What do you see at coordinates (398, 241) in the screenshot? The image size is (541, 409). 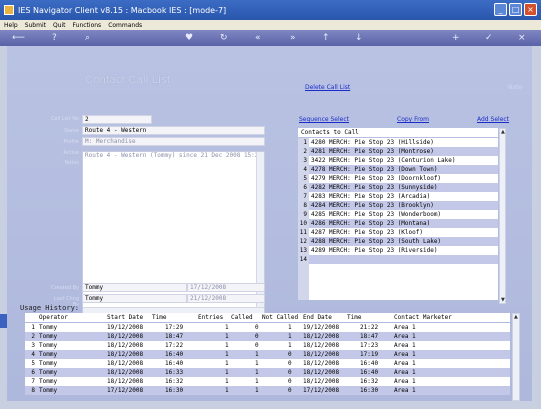 I see `list-item: 12 4288 MERCH: Pie Stop 23 (South Lake)` at bounding box center [398, 241].